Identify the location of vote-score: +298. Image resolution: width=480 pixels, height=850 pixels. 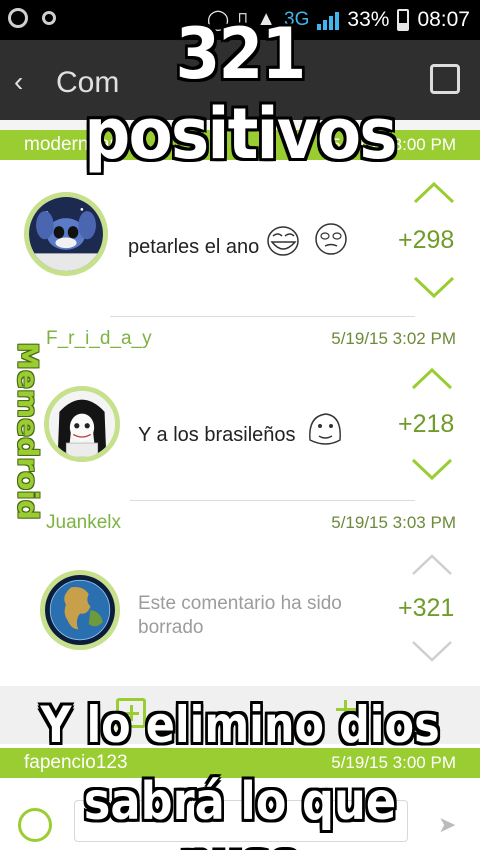
(426, 240).